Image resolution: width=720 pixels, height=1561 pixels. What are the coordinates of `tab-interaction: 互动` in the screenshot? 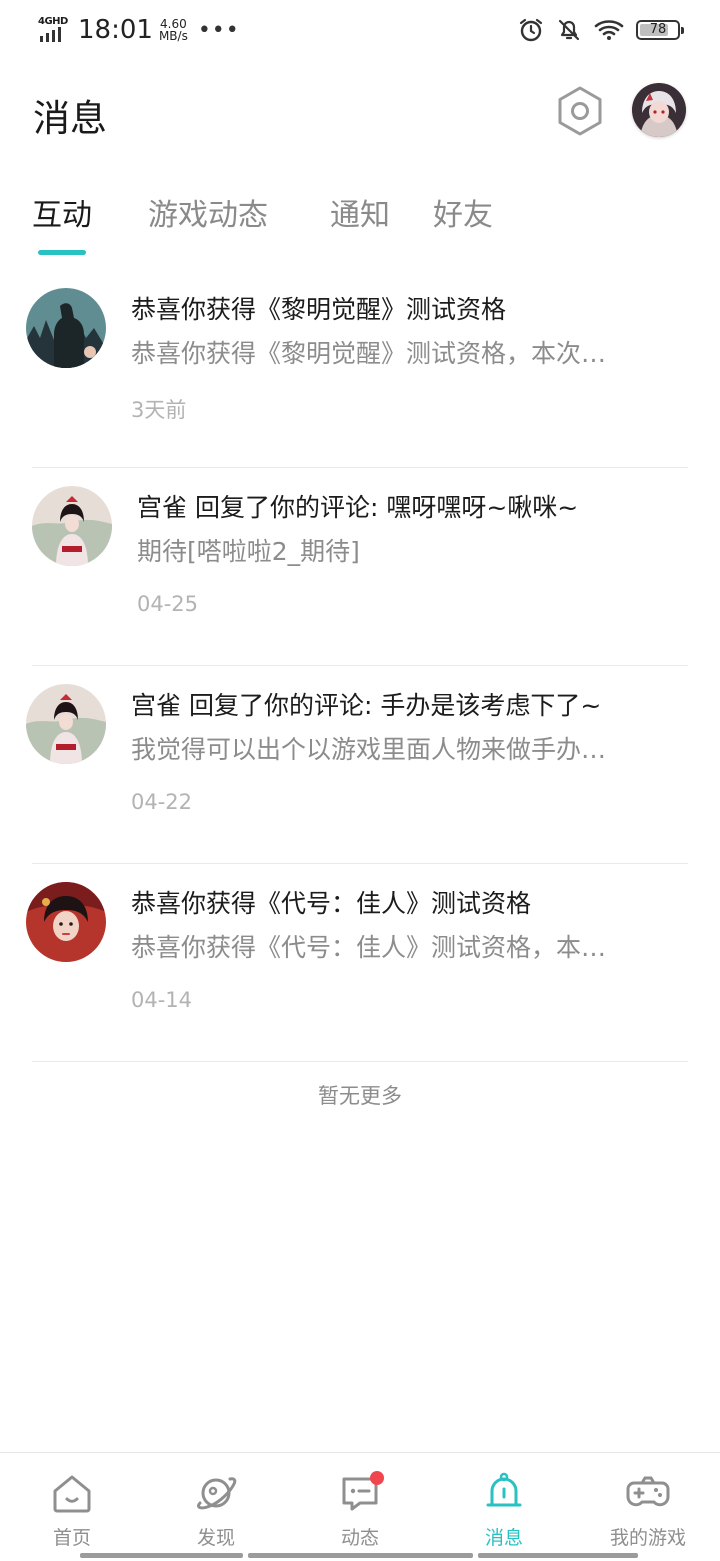 It's located at (62, 212).